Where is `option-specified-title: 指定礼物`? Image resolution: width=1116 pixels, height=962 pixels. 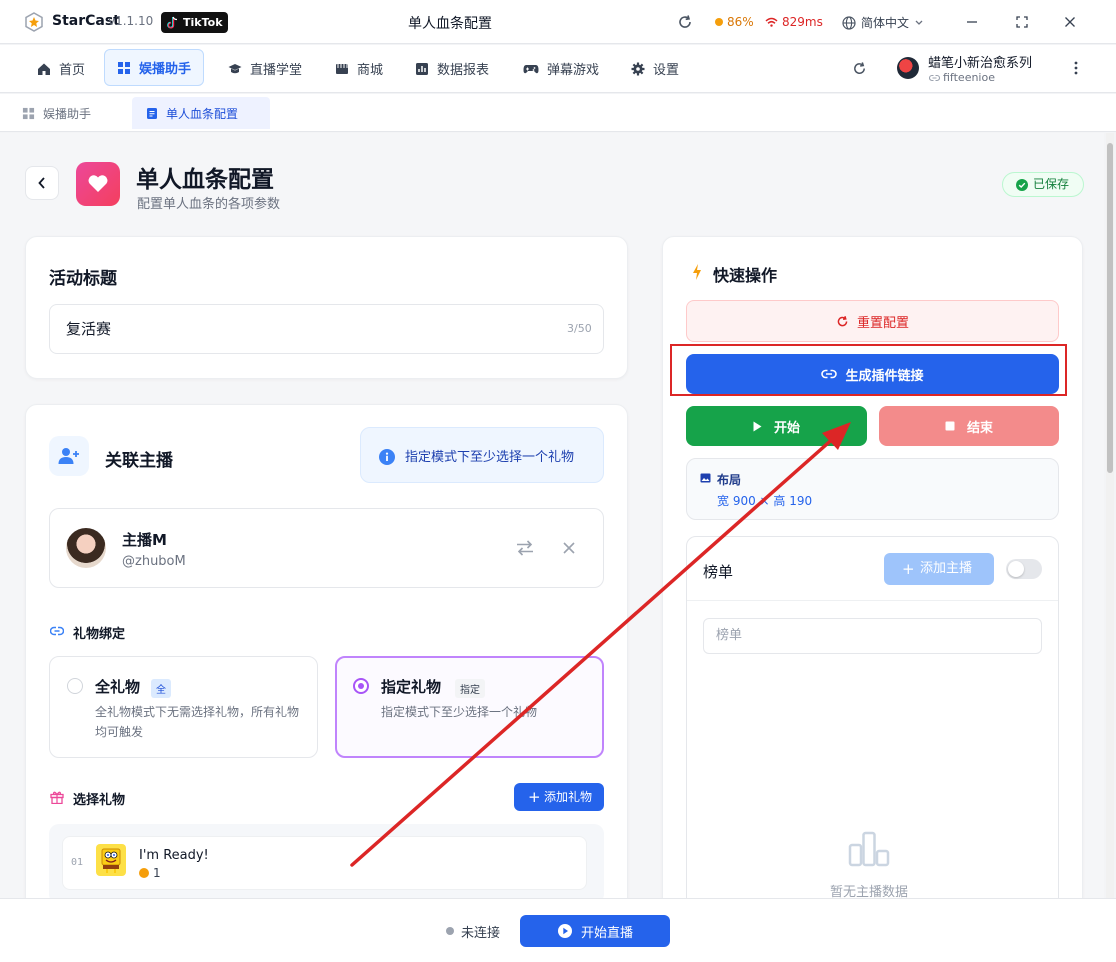
option-specified-title: 指定礼物 is located at coordinates (411, 687).